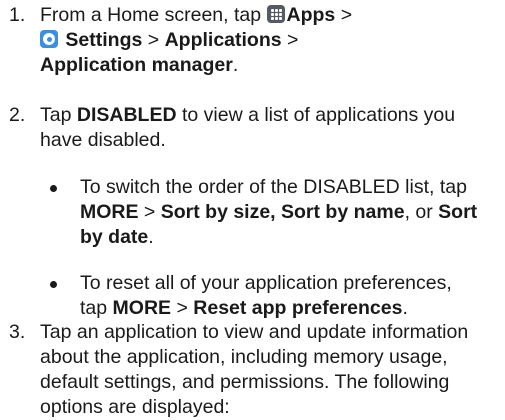 This screenshot has width=505, height=420. Describe the element at coordinates (49, 39) in the screenshot. I see `settings-gear-icon` at that location.